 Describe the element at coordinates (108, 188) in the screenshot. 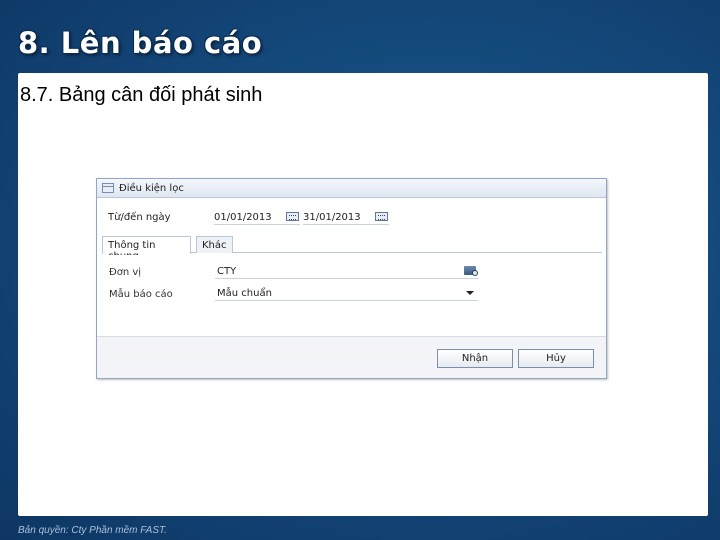

I see `dialog-window-icon` at that location.